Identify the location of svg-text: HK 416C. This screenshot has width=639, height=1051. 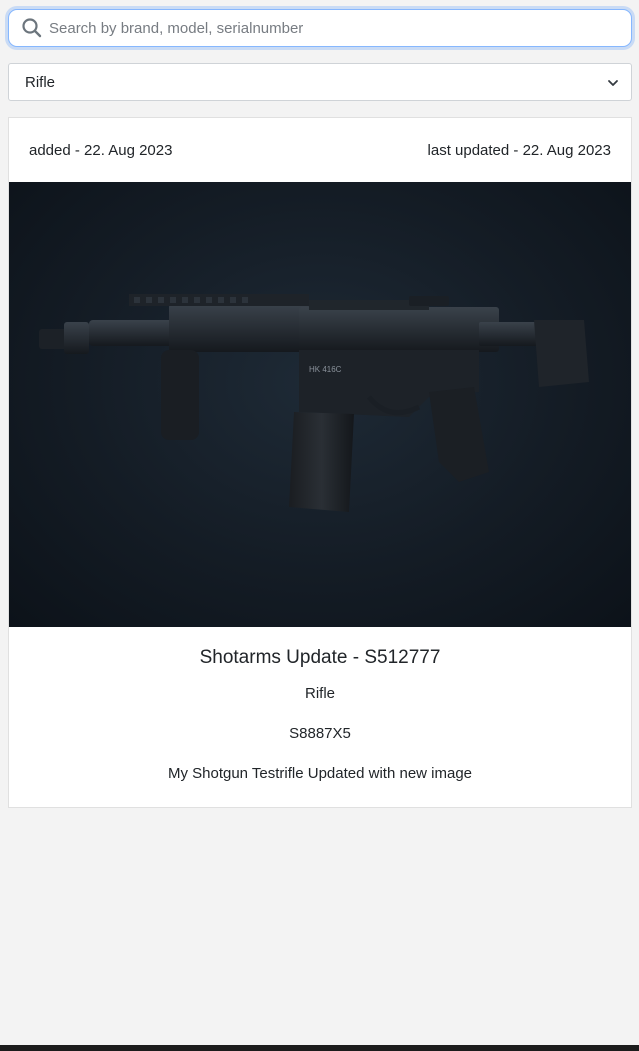
(325, 369).